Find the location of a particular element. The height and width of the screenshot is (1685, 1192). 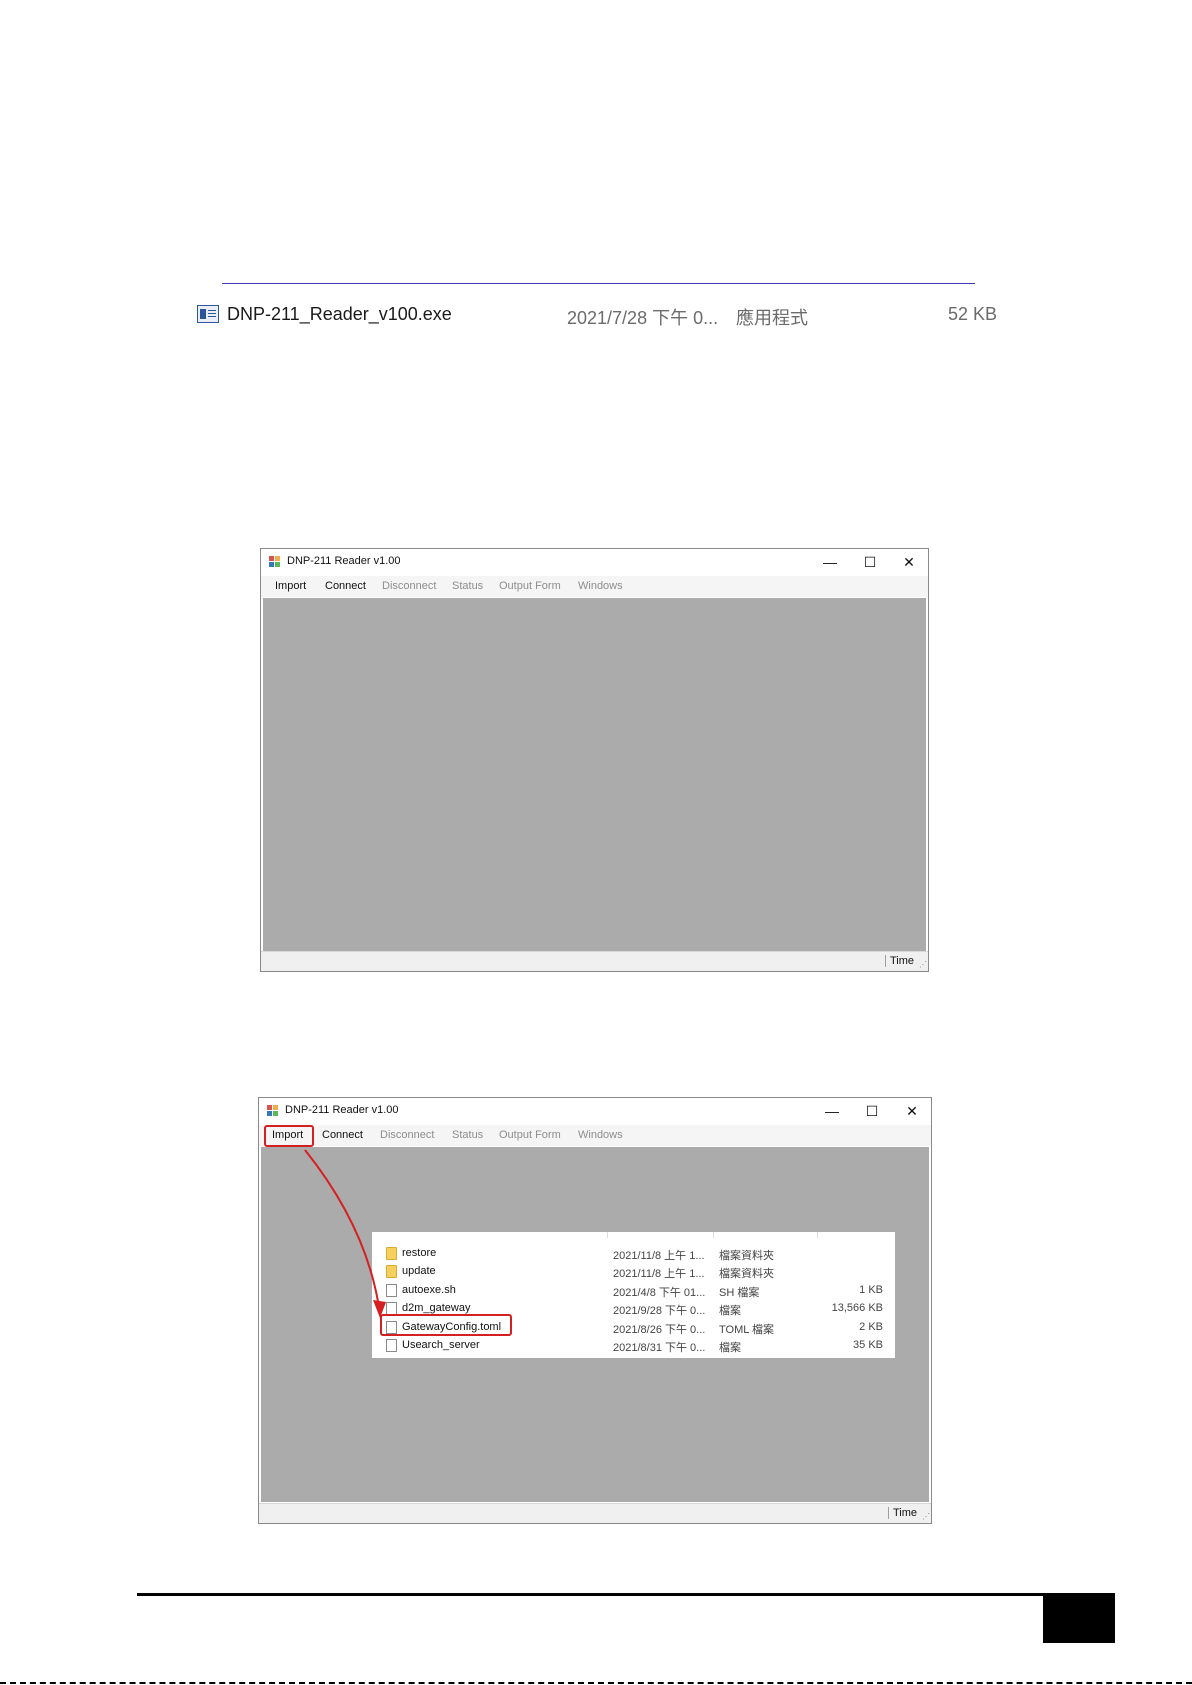

page-number-block is located at coordinates (1079, 1618).